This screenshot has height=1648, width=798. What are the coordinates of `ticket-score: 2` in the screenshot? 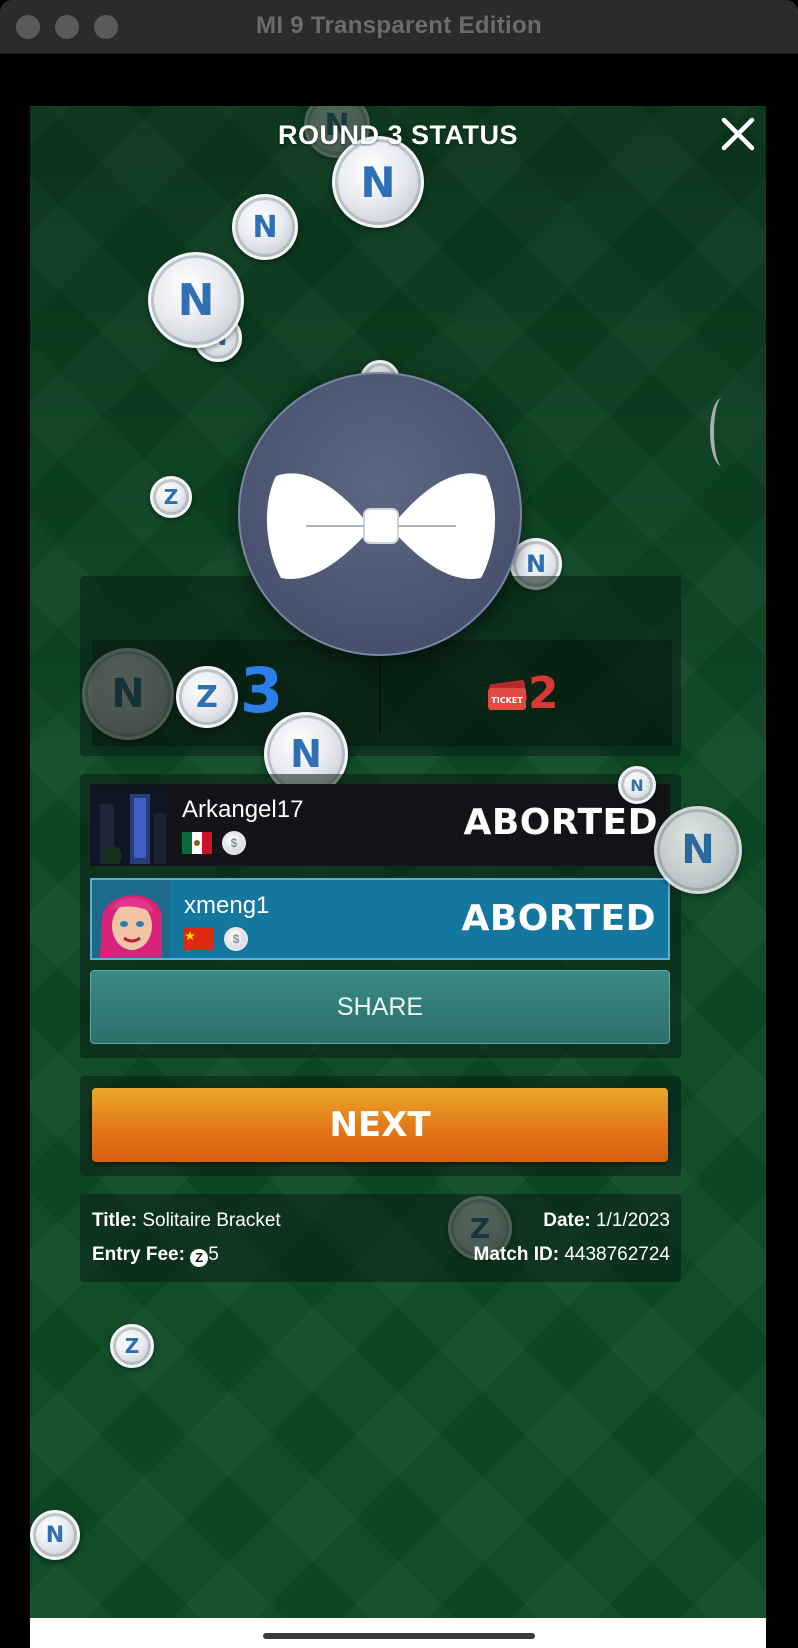 It's located at (543, 693).